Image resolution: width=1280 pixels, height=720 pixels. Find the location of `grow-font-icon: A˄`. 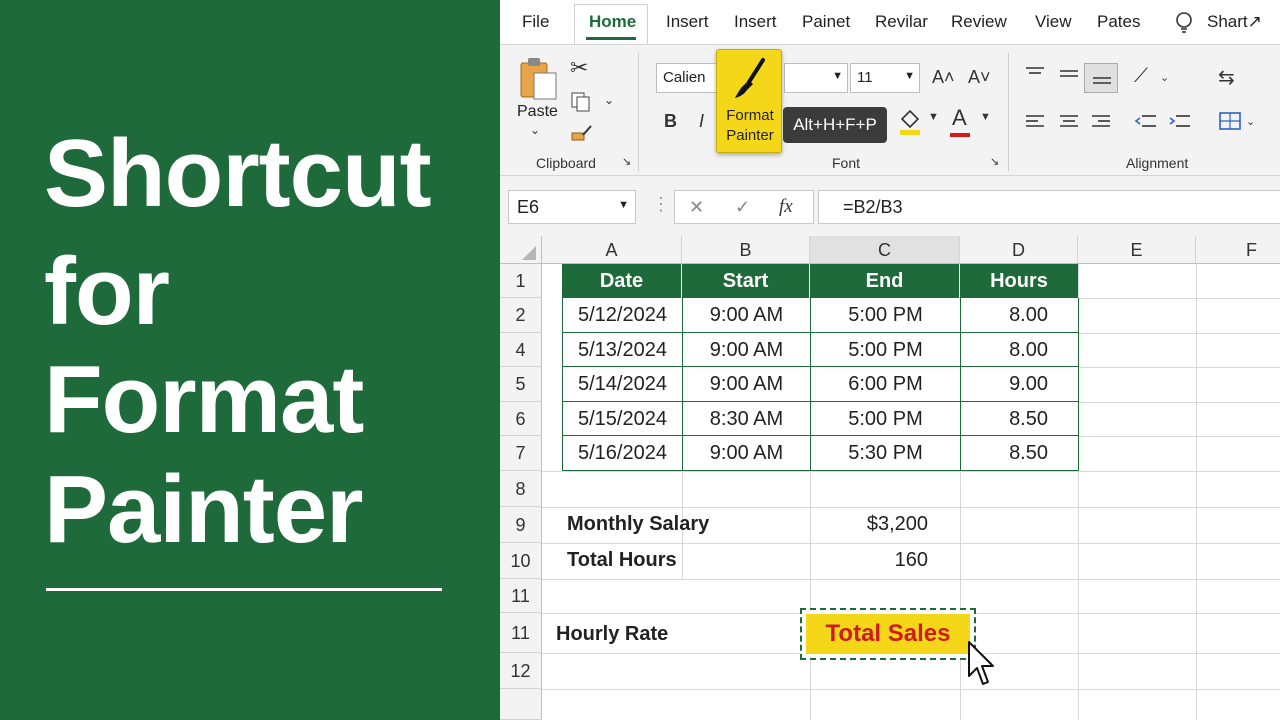

grow-font-icon: A˄ is located at coordinates (943, 77).